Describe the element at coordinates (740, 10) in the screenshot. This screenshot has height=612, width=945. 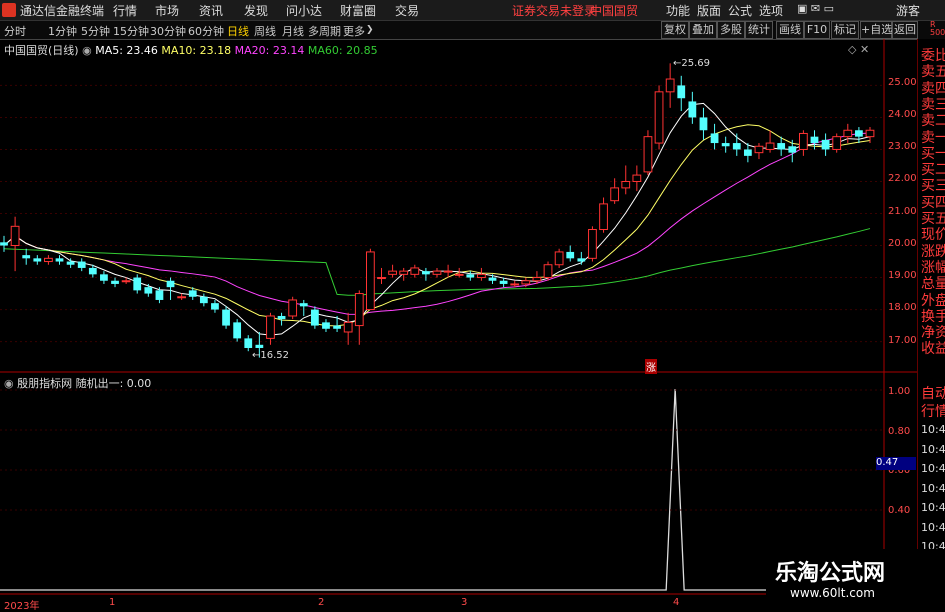
I see `menu-item-formula: 公式` at that location.